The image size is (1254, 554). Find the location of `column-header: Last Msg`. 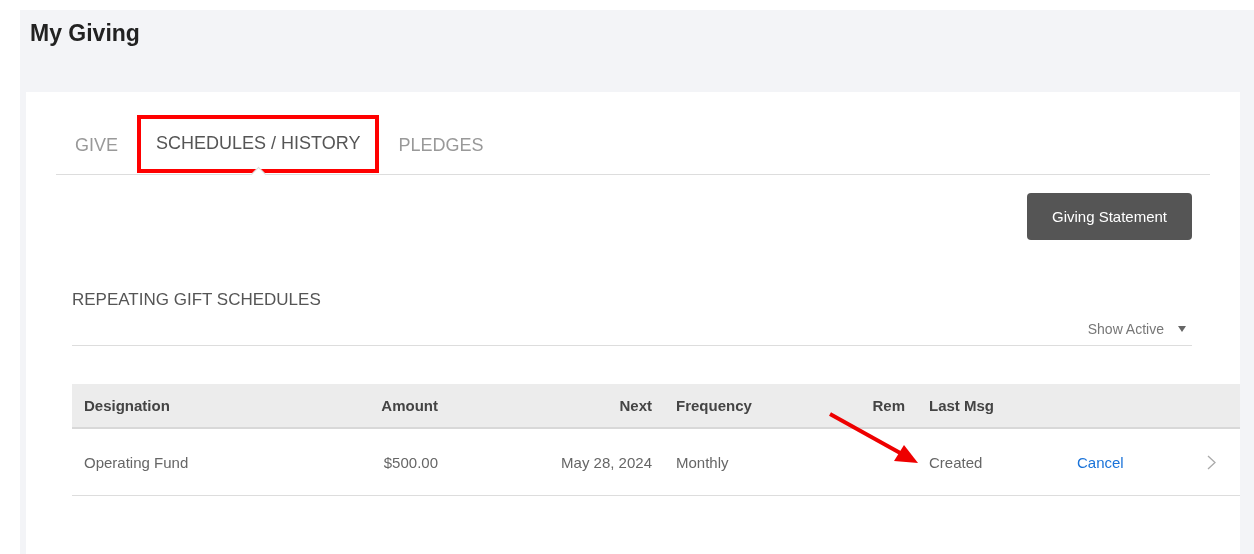

column-header: Last Msg is located at coordinates (991, 406).